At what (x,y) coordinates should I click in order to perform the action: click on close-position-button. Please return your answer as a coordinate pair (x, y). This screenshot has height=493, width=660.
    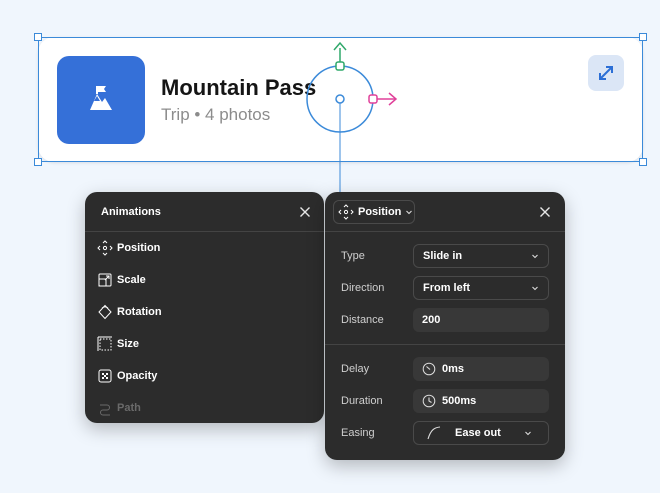
    Looking at the image, I should click on (545, 212).